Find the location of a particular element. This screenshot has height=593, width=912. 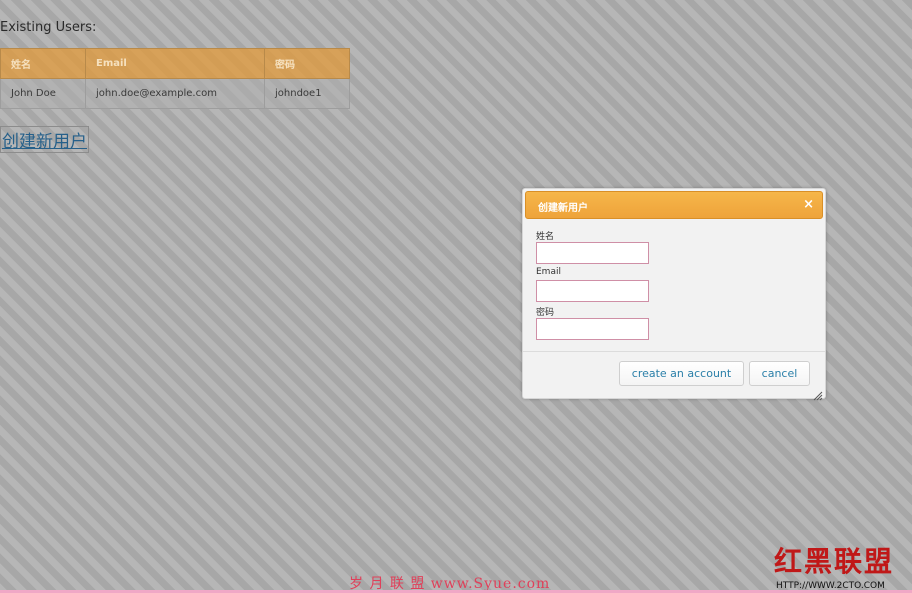

column-header-email: Email is located at coordinates (175, 63).